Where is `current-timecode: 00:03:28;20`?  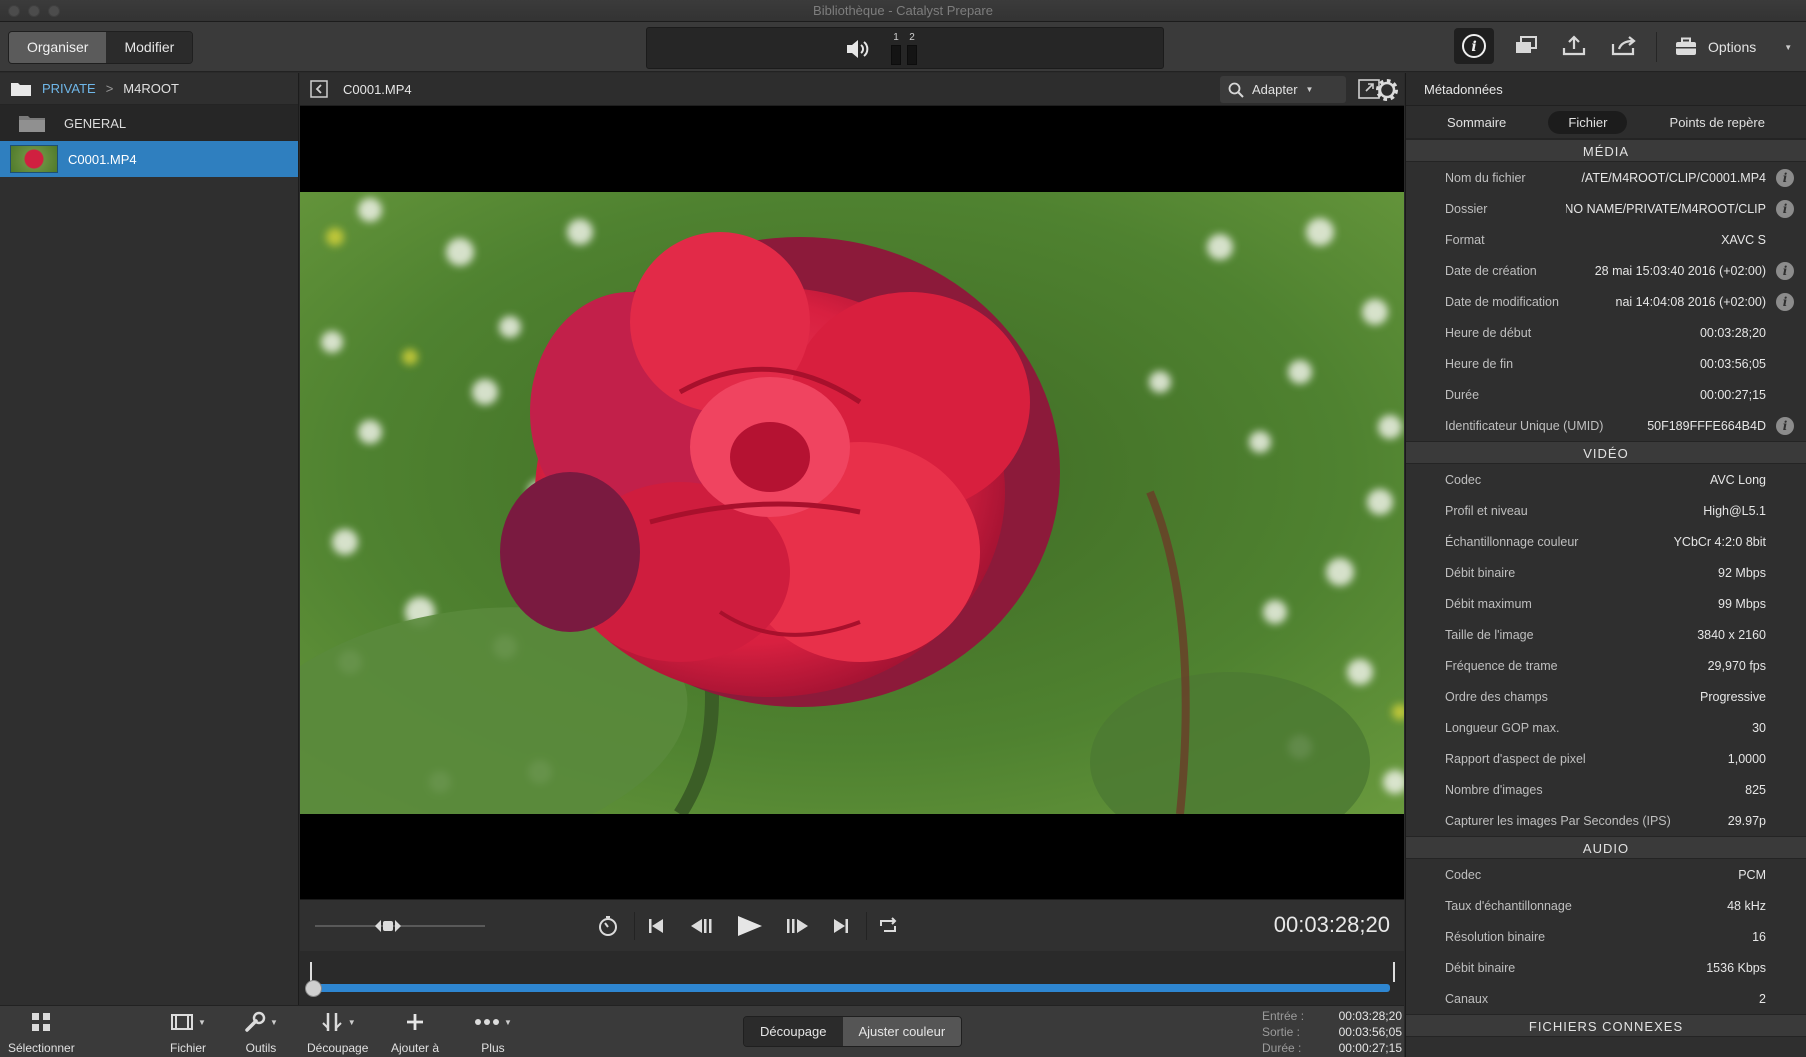
current-timecode: 00:03:28;20 is located at coordinates (1331, 924).